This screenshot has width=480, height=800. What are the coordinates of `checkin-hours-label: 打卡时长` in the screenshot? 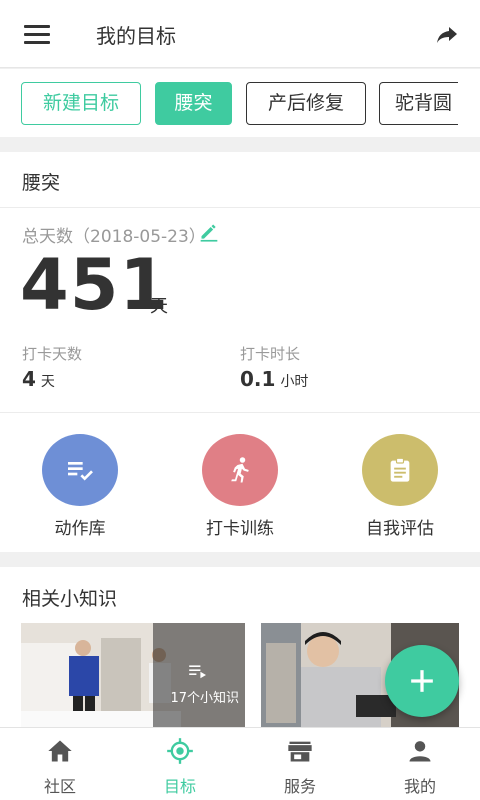 It's located at (270, 354).